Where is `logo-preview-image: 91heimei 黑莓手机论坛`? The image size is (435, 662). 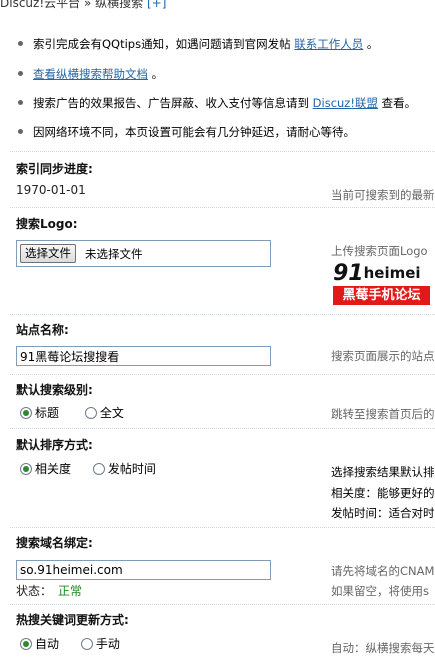
logo-preview-image: 91heimei 黑莓手机论坛 is located at coordinates (381, 283).